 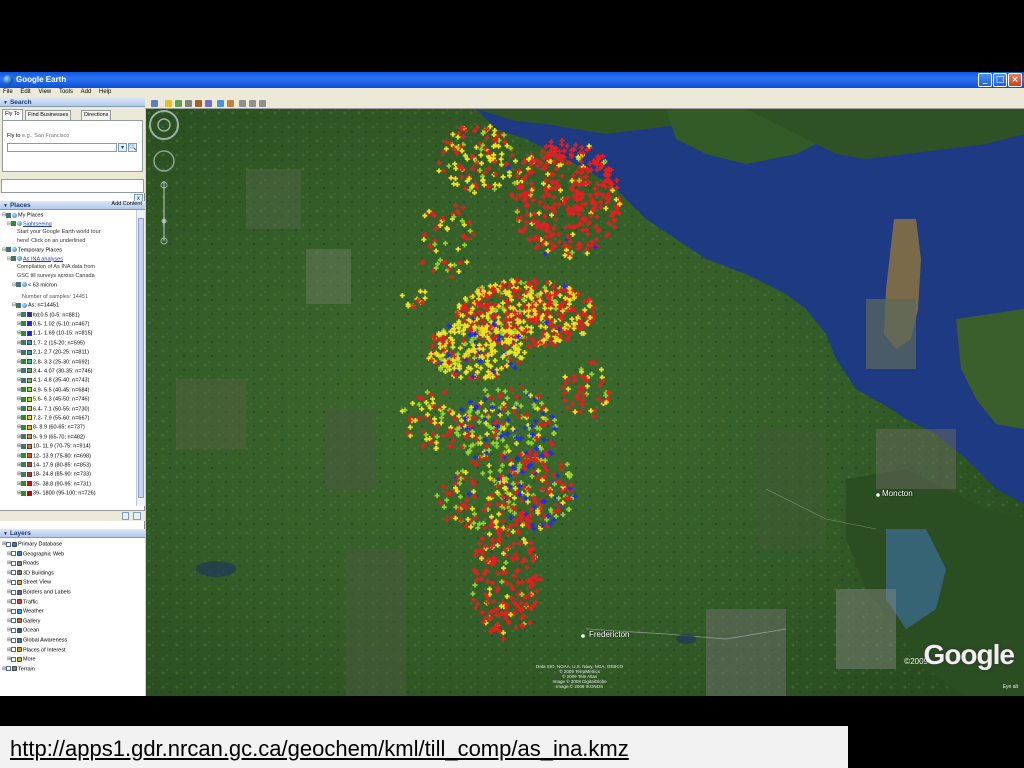 What do you see at coordinates (54, 371) in the screenshot?
I see `legend-class-item: ⊞ 3.4- 4.07 (30-35: n=746)` at bounding box center [54, 371].